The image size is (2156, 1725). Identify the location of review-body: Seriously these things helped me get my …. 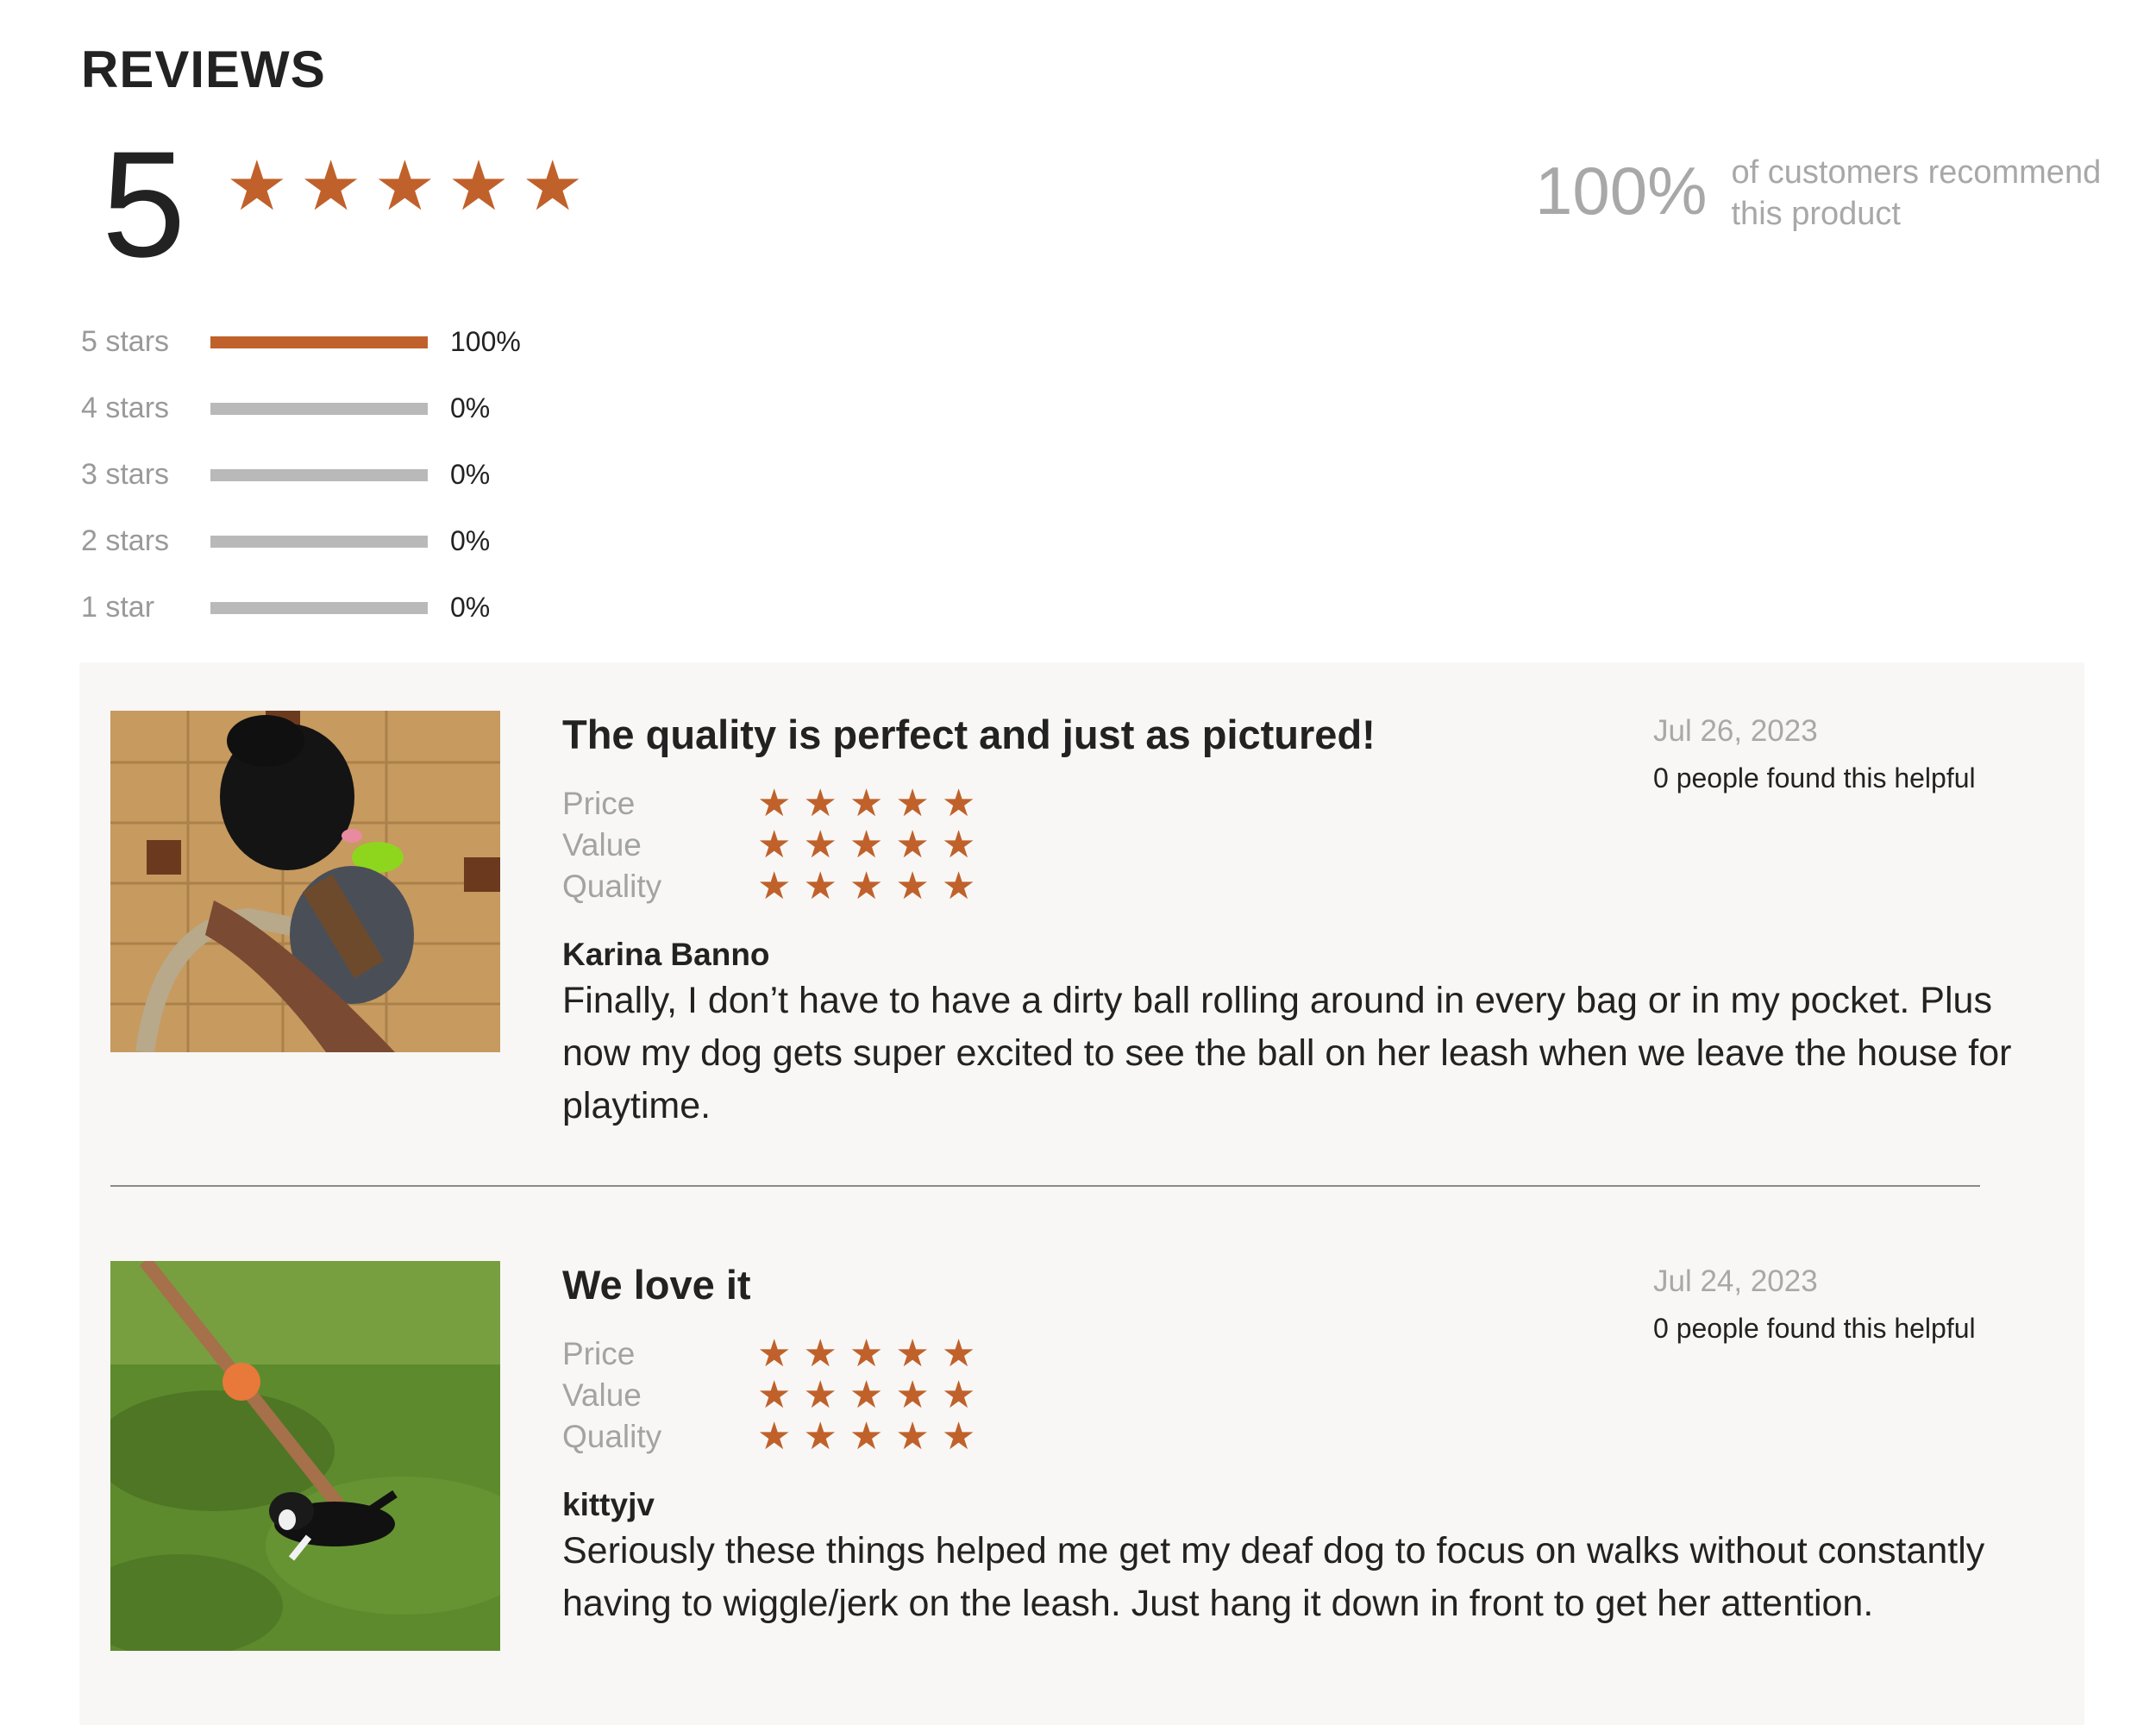
(1273, 1577).